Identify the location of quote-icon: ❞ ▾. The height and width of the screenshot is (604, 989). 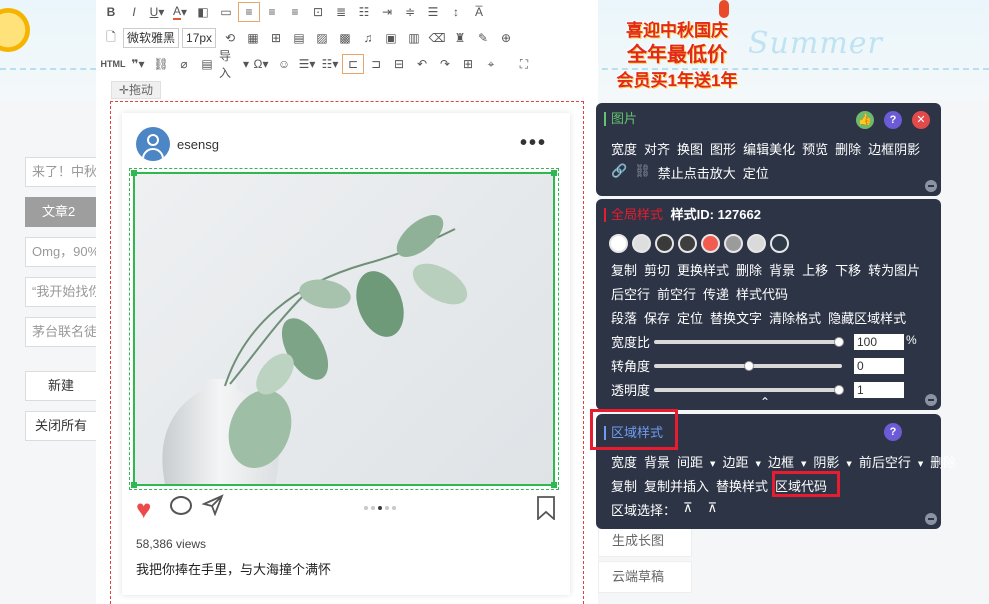
(138, 64).